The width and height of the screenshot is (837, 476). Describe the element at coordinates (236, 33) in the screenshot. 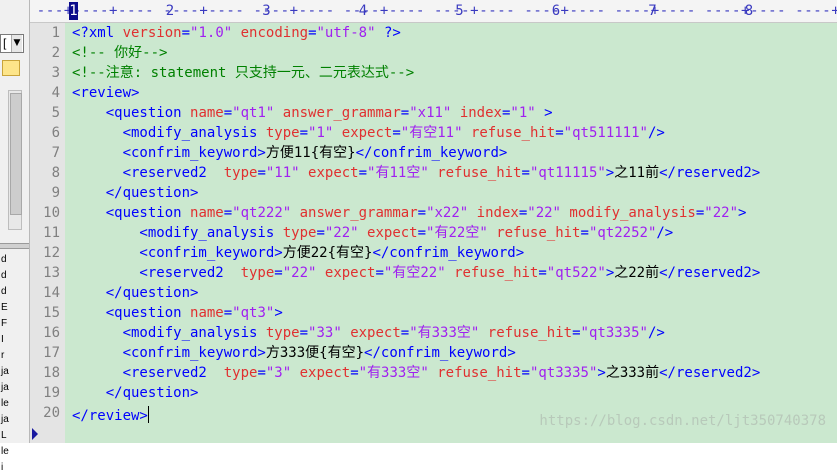

I see `code-line: <?xml version="1.0" encoding="utf-8" ?>` at that location.